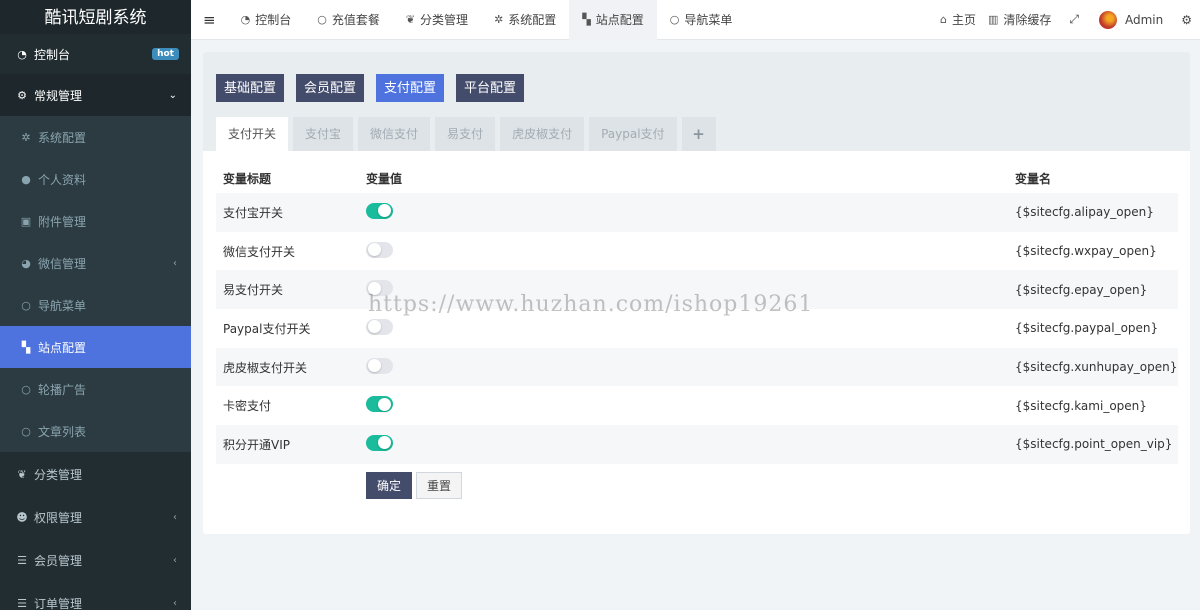 The image size is (1200, 610). I want to click on tab-basic-config: 基础配置, so click(250, 88).